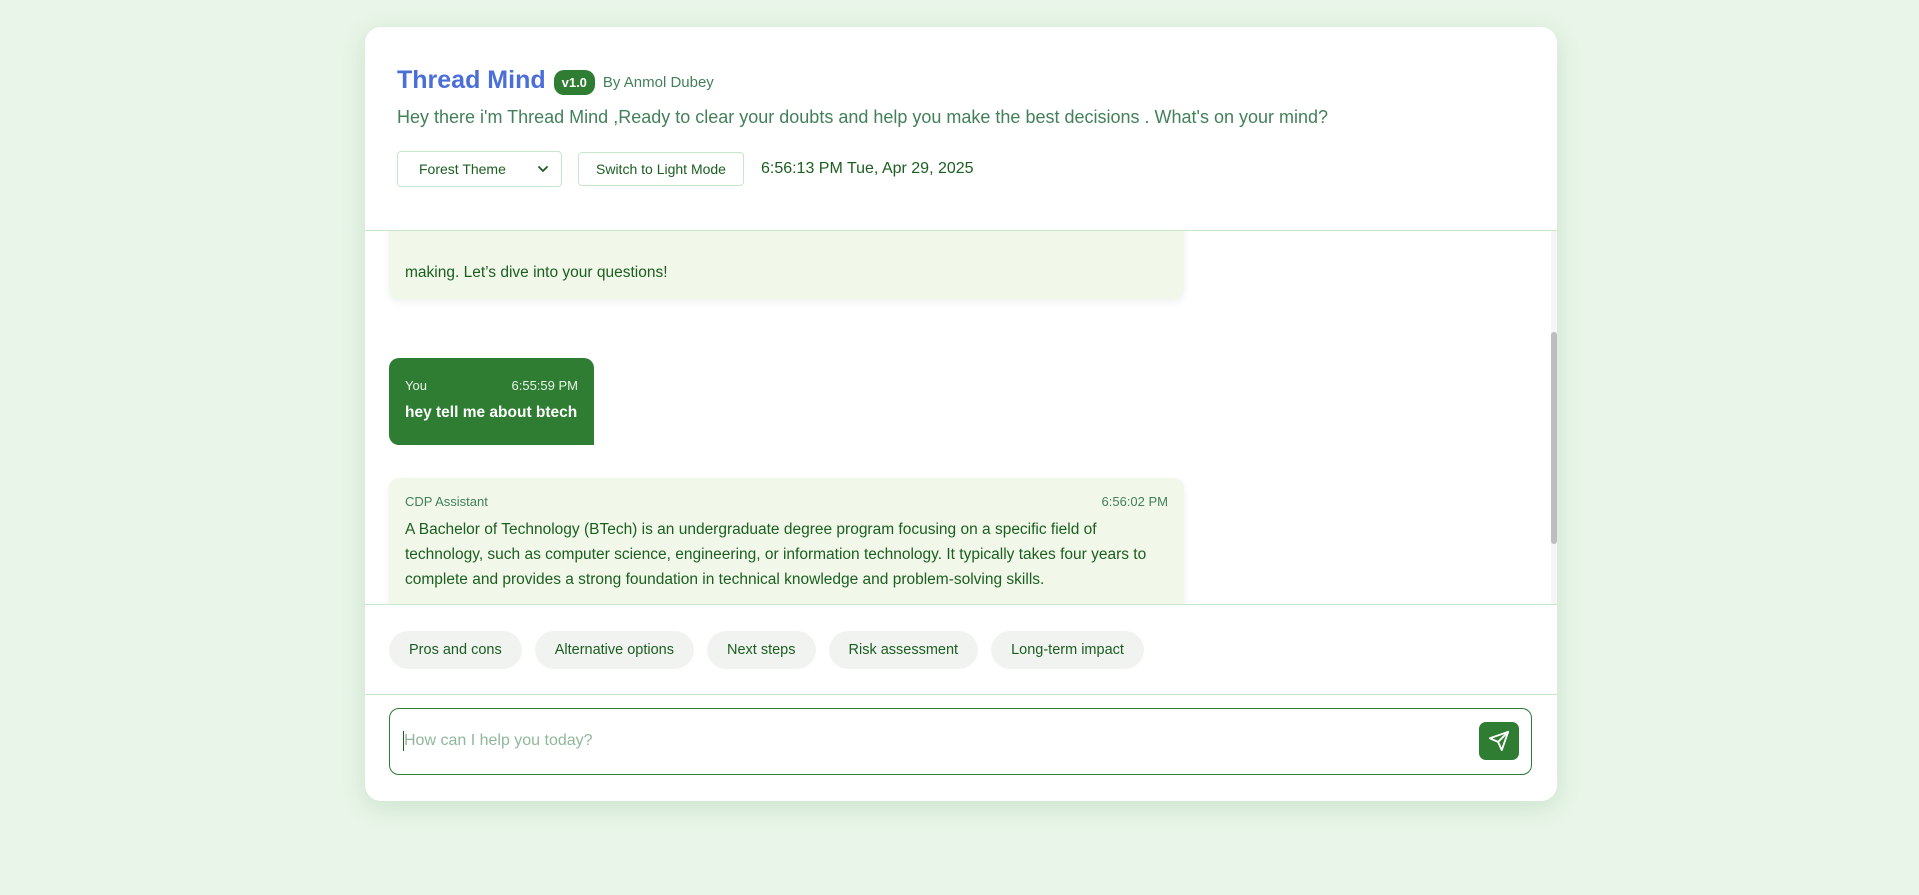  Describe the element at coordinates (932, 741) in the screenshot. I see `message-input` at that location.